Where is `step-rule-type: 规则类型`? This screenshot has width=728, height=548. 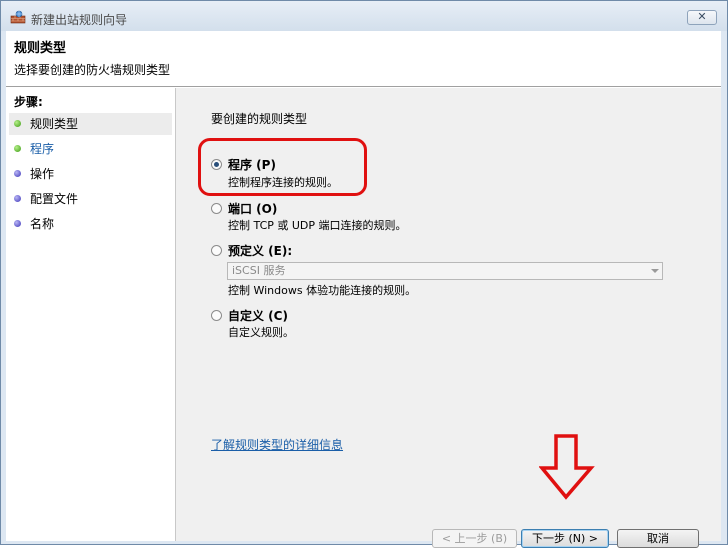 step-rule-type: 规则类型 is located at coordinates (90, 124).